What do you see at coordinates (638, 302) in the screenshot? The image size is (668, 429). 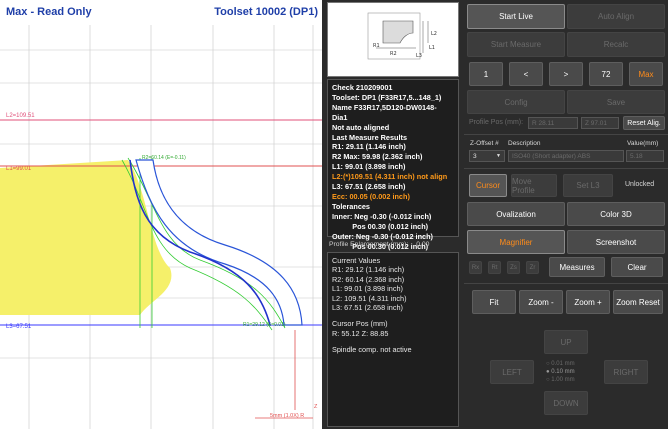 I see `zoom-reset-button: Zoom Reset` at bounding box center [638, 302].